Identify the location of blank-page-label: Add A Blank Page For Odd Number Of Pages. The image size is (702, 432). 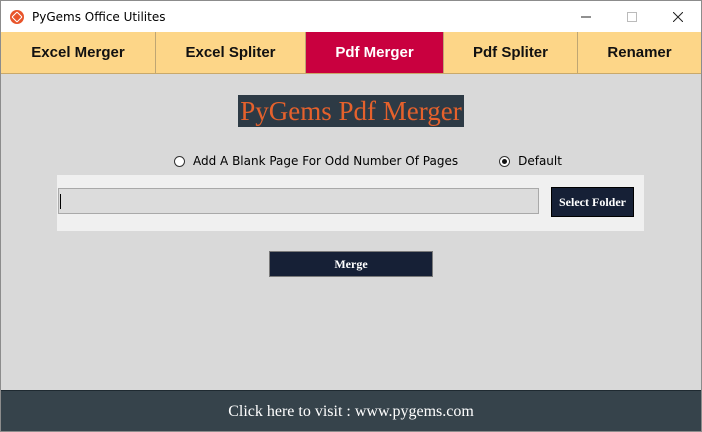
(326, 161).